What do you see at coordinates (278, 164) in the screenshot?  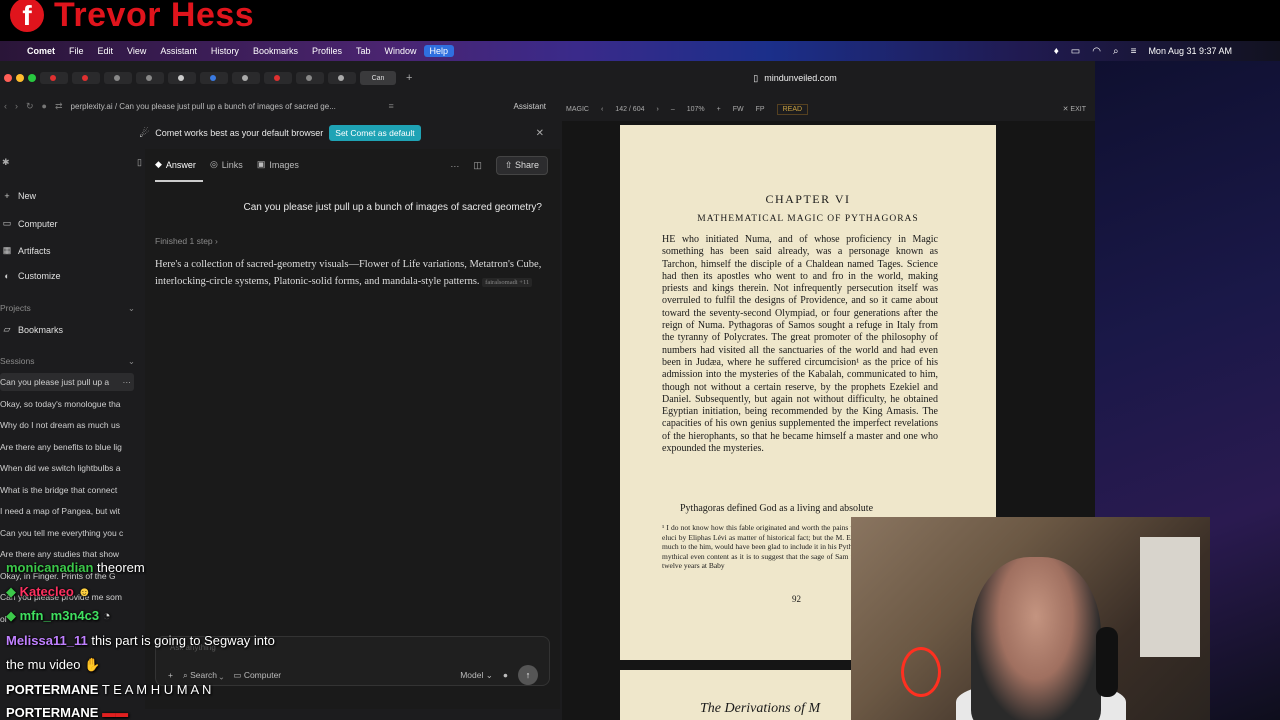 I see `tab-images: ▣ Images` at bounding box center [278, 164].